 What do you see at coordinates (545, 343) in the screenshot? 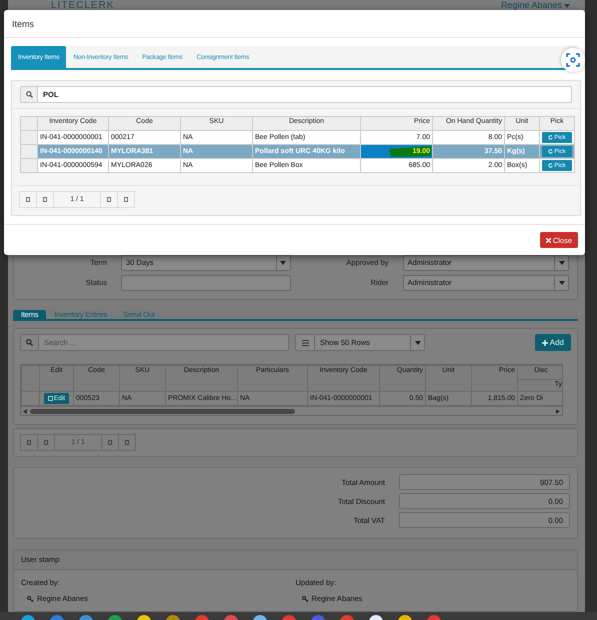
I see `plus-icon` at bounding box center [545, 343].